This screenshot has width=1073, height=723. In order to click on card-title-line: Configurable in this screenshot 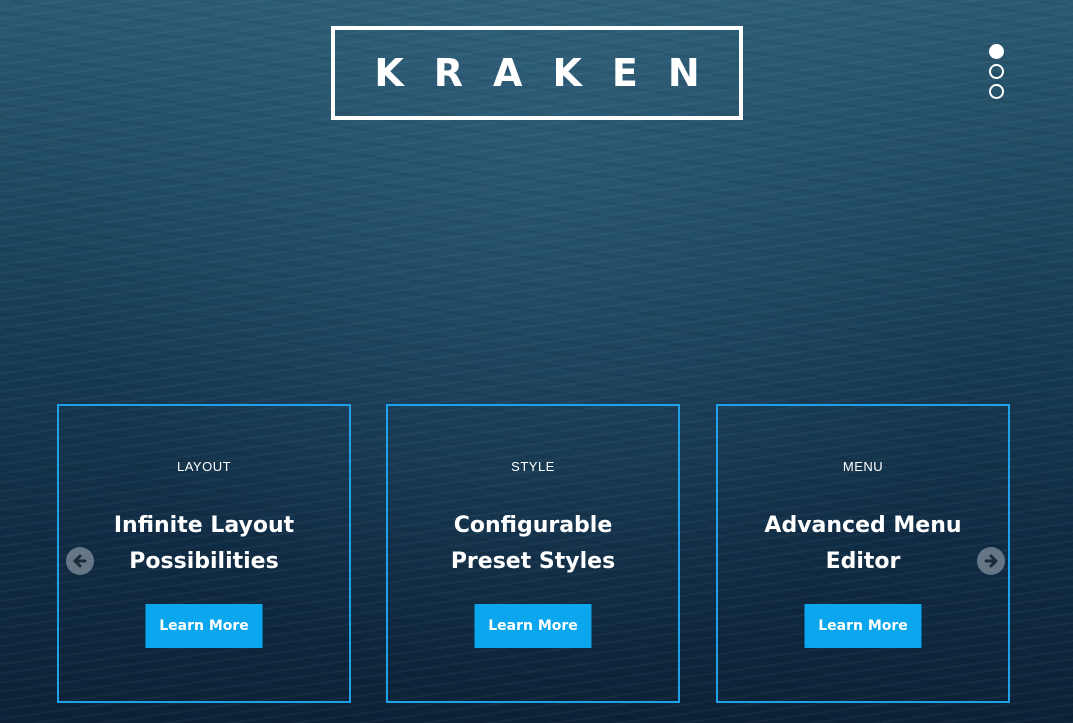, I will do `click(533, 525)`.